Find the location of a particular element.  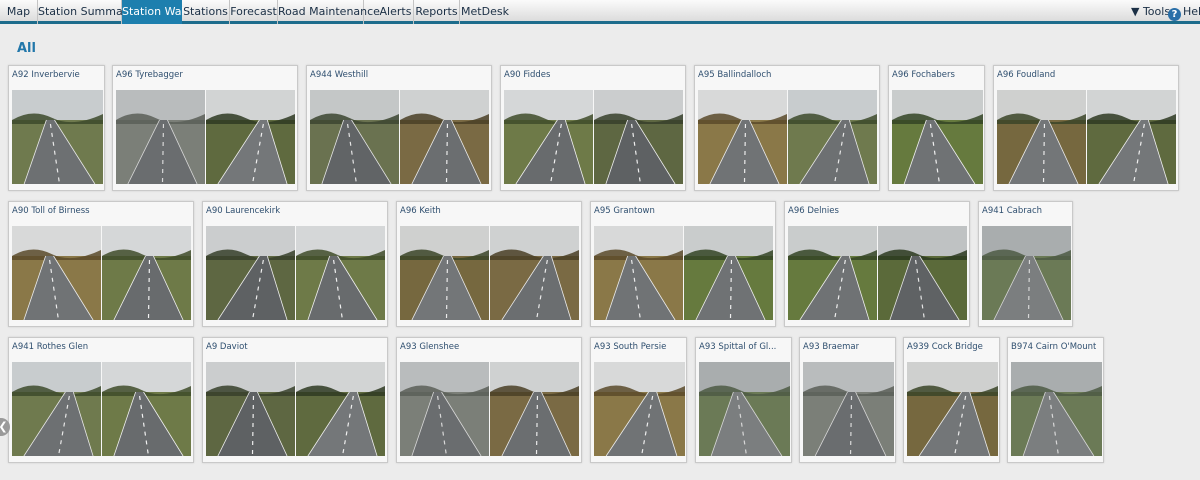

tab-map: Map is located at coordinates (19, 12).